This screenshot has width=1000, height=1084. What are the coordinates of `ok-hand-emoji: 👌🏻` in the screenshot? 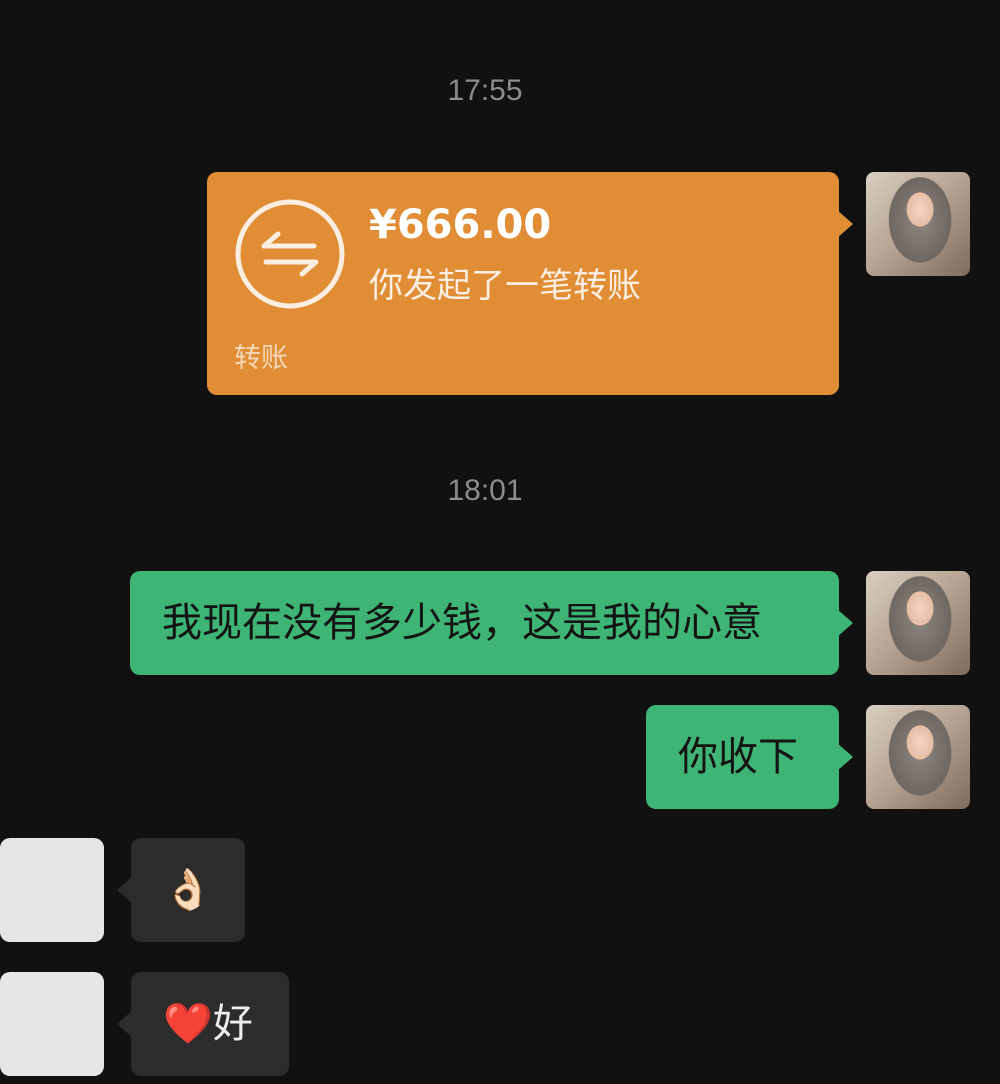 It's located at (188, 890).